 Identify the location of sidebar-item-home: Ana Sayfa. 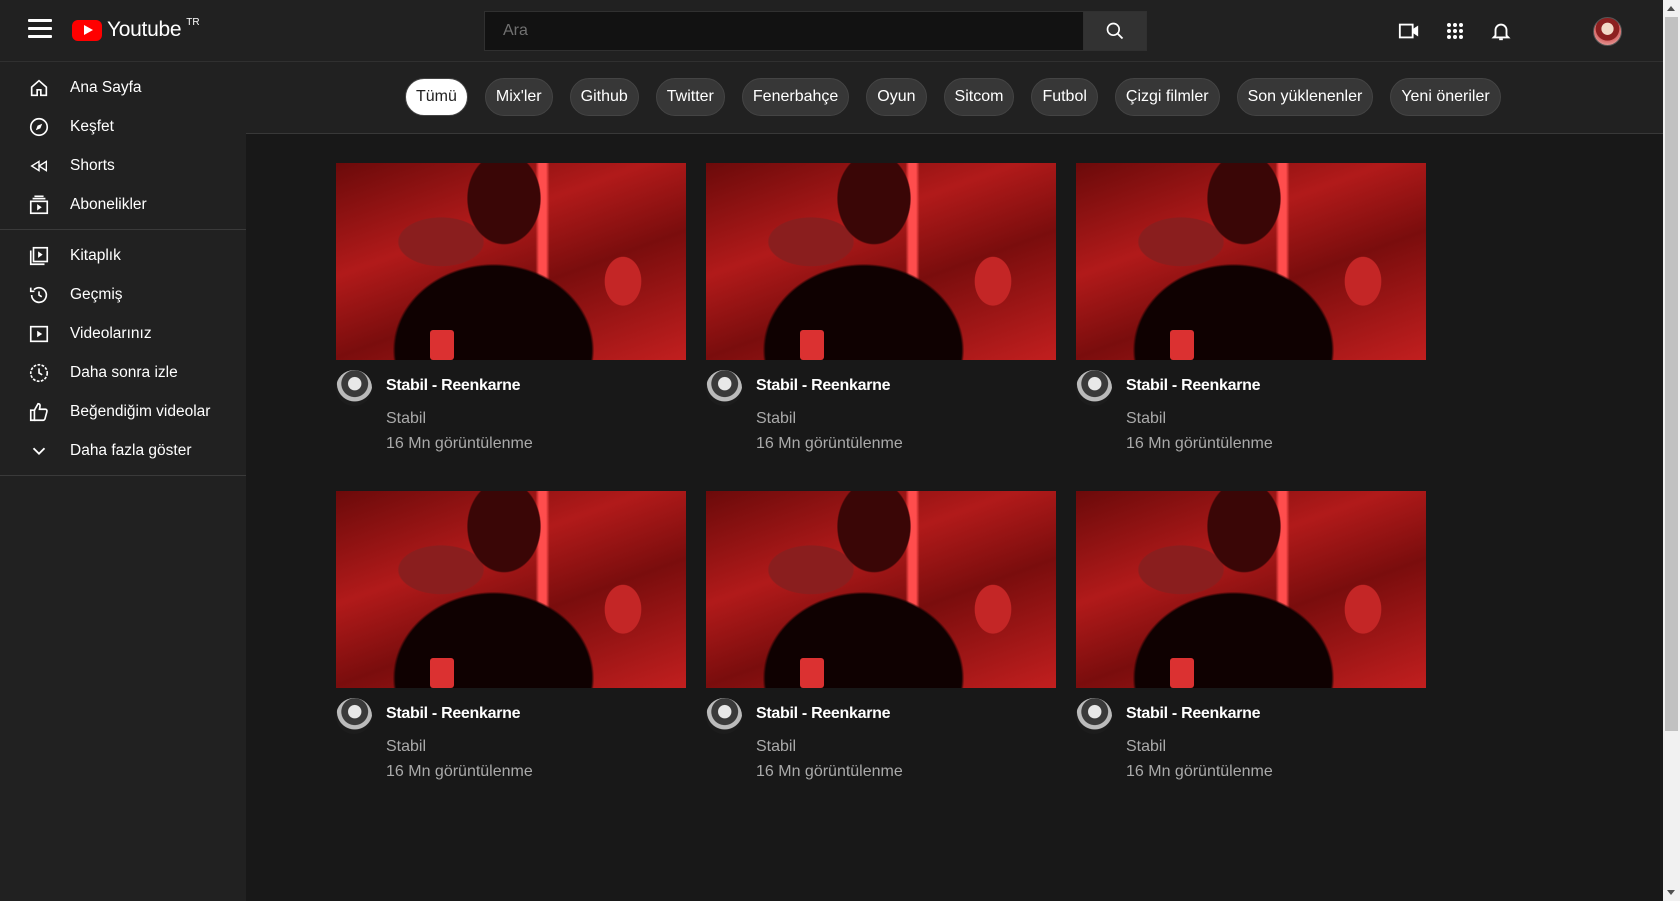
(123, 87).